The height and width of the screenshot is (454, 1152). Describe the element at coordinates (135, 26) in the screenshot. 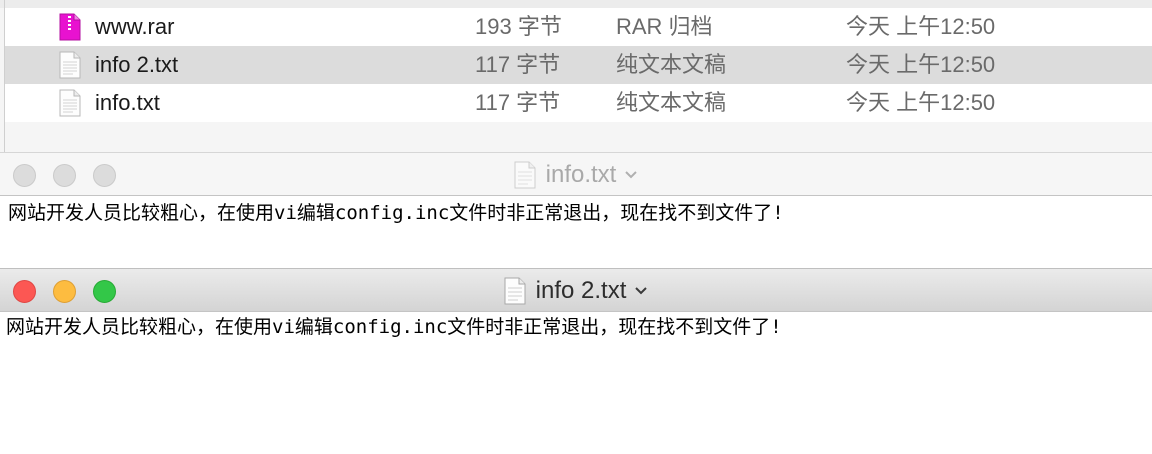

I see `file-name: www.rar` at that location.